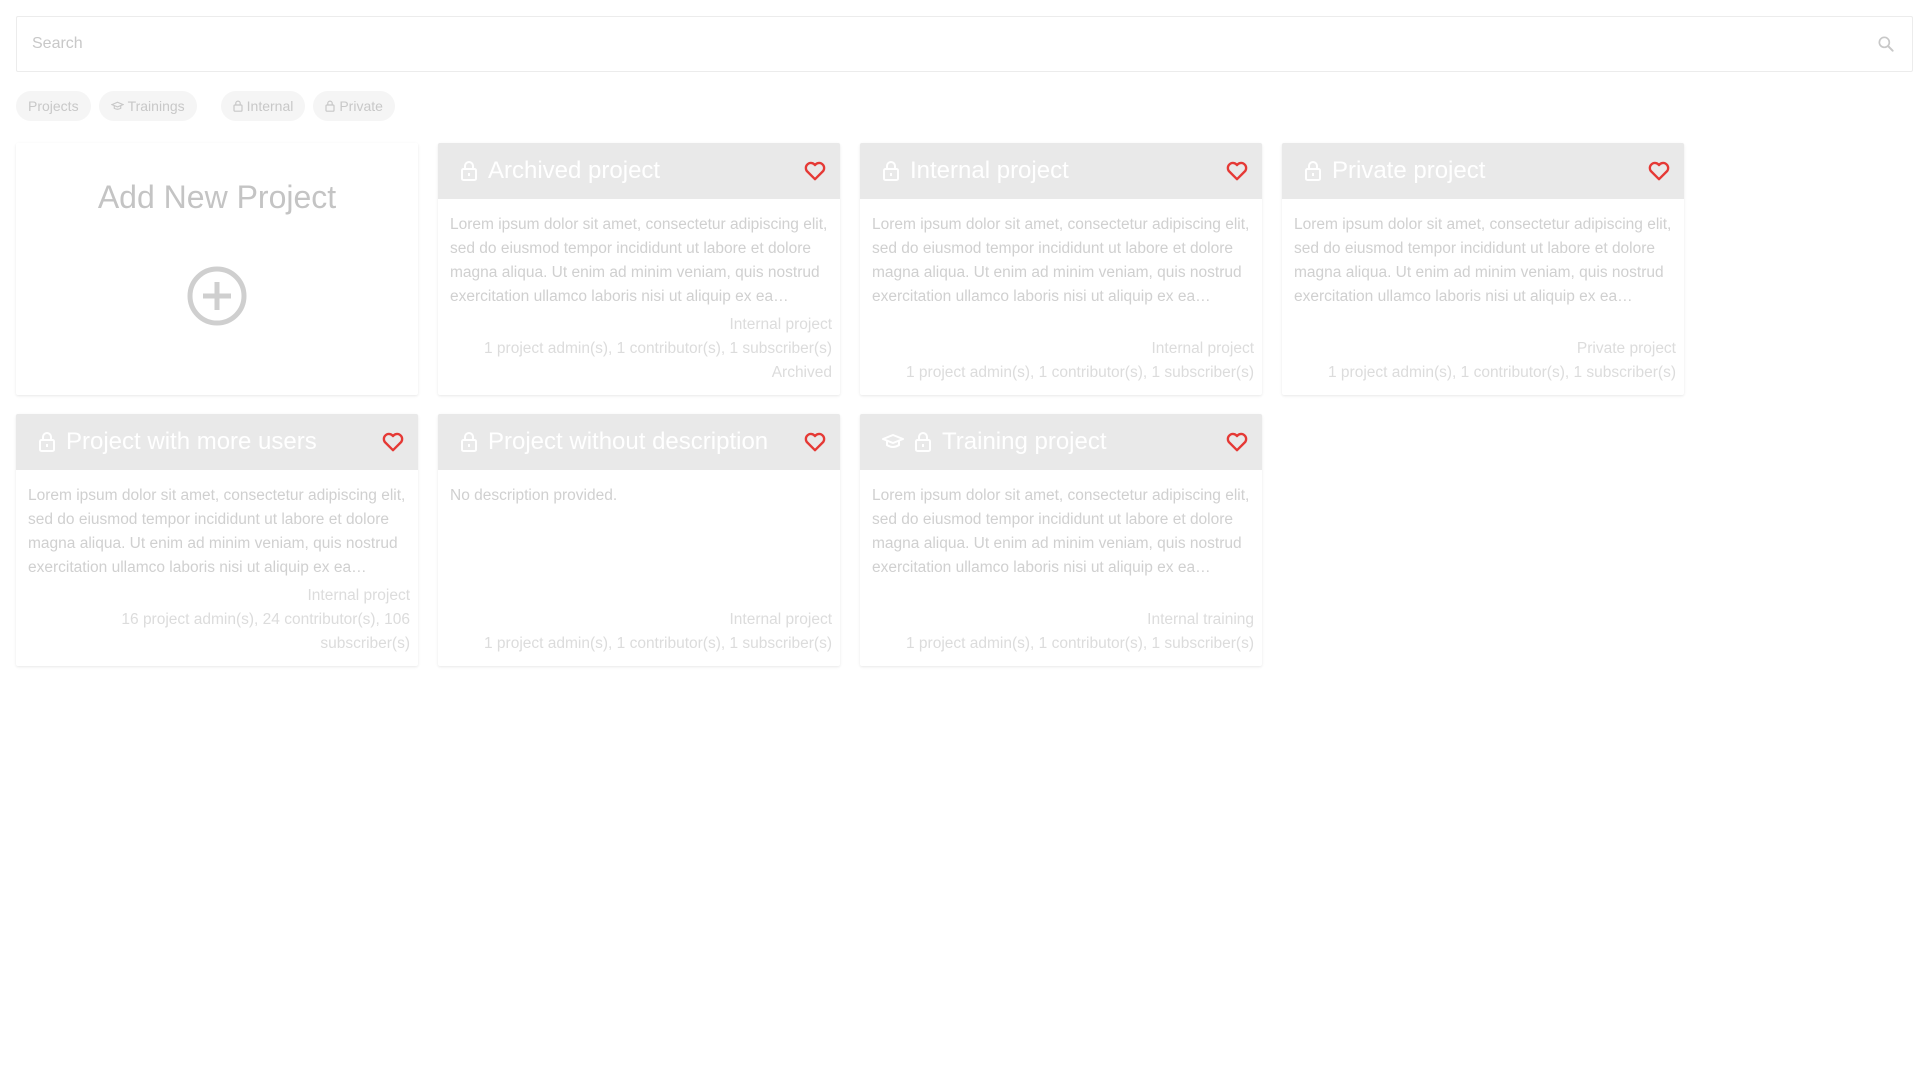 The height and width of the screenshot is (1080, 1920). What do you see at coordinates (1886, 44) in the screenshot?
I see `search-icon` at bounding box center [1886, 44].